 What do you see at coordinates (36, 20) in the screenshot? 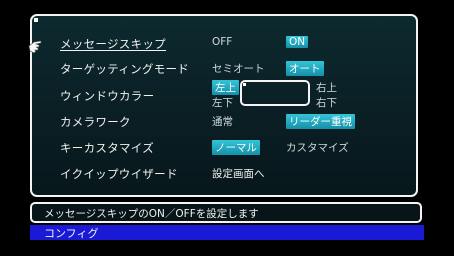
I see `panel-corner-dot` at bounding box center [36, 20].